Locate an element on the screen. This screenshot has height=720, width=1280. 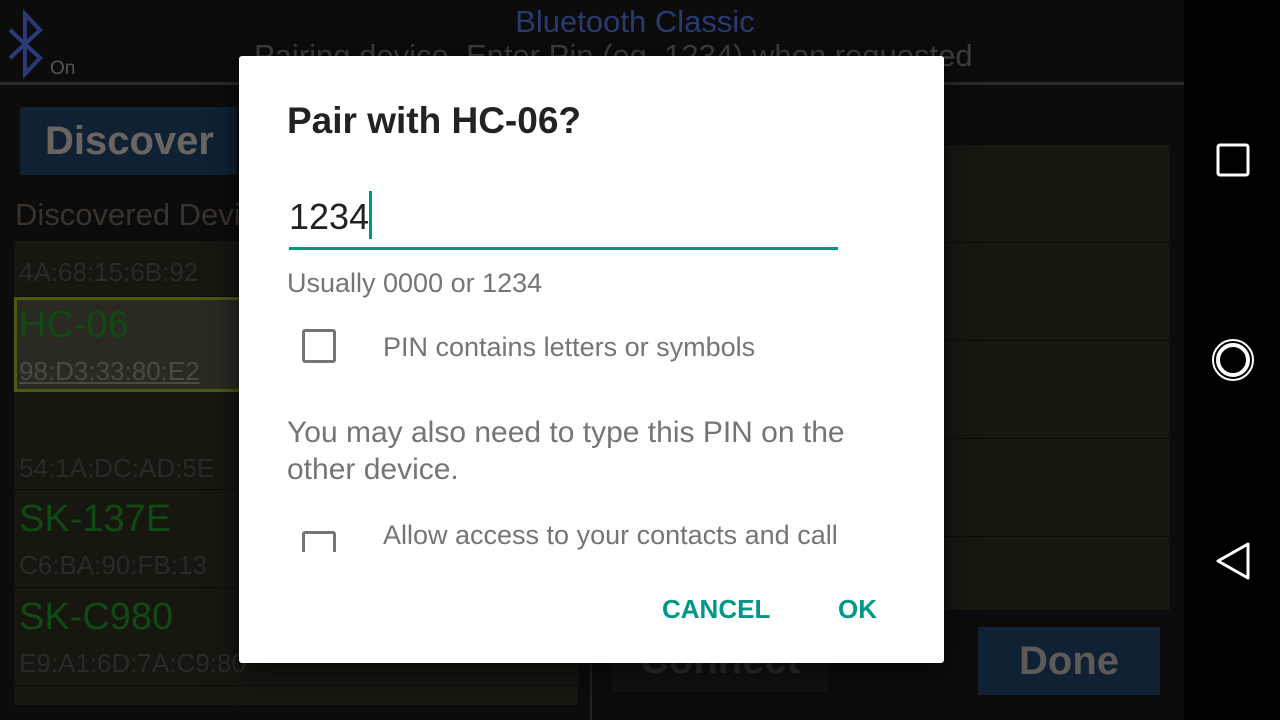
device-mac: C6:BA:90:FB:13 is located at coordinates (113, 565).